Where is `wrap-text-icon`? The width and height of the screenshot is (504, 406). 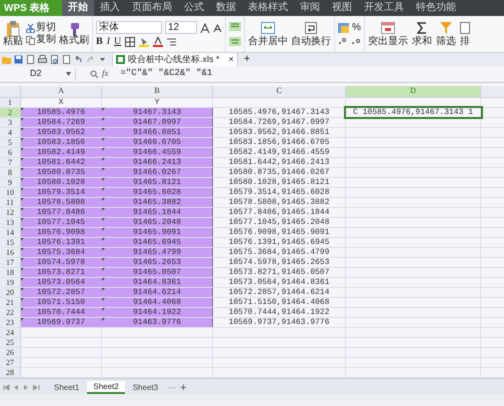
wrap-text-icon is located at coordinates (311, 28).